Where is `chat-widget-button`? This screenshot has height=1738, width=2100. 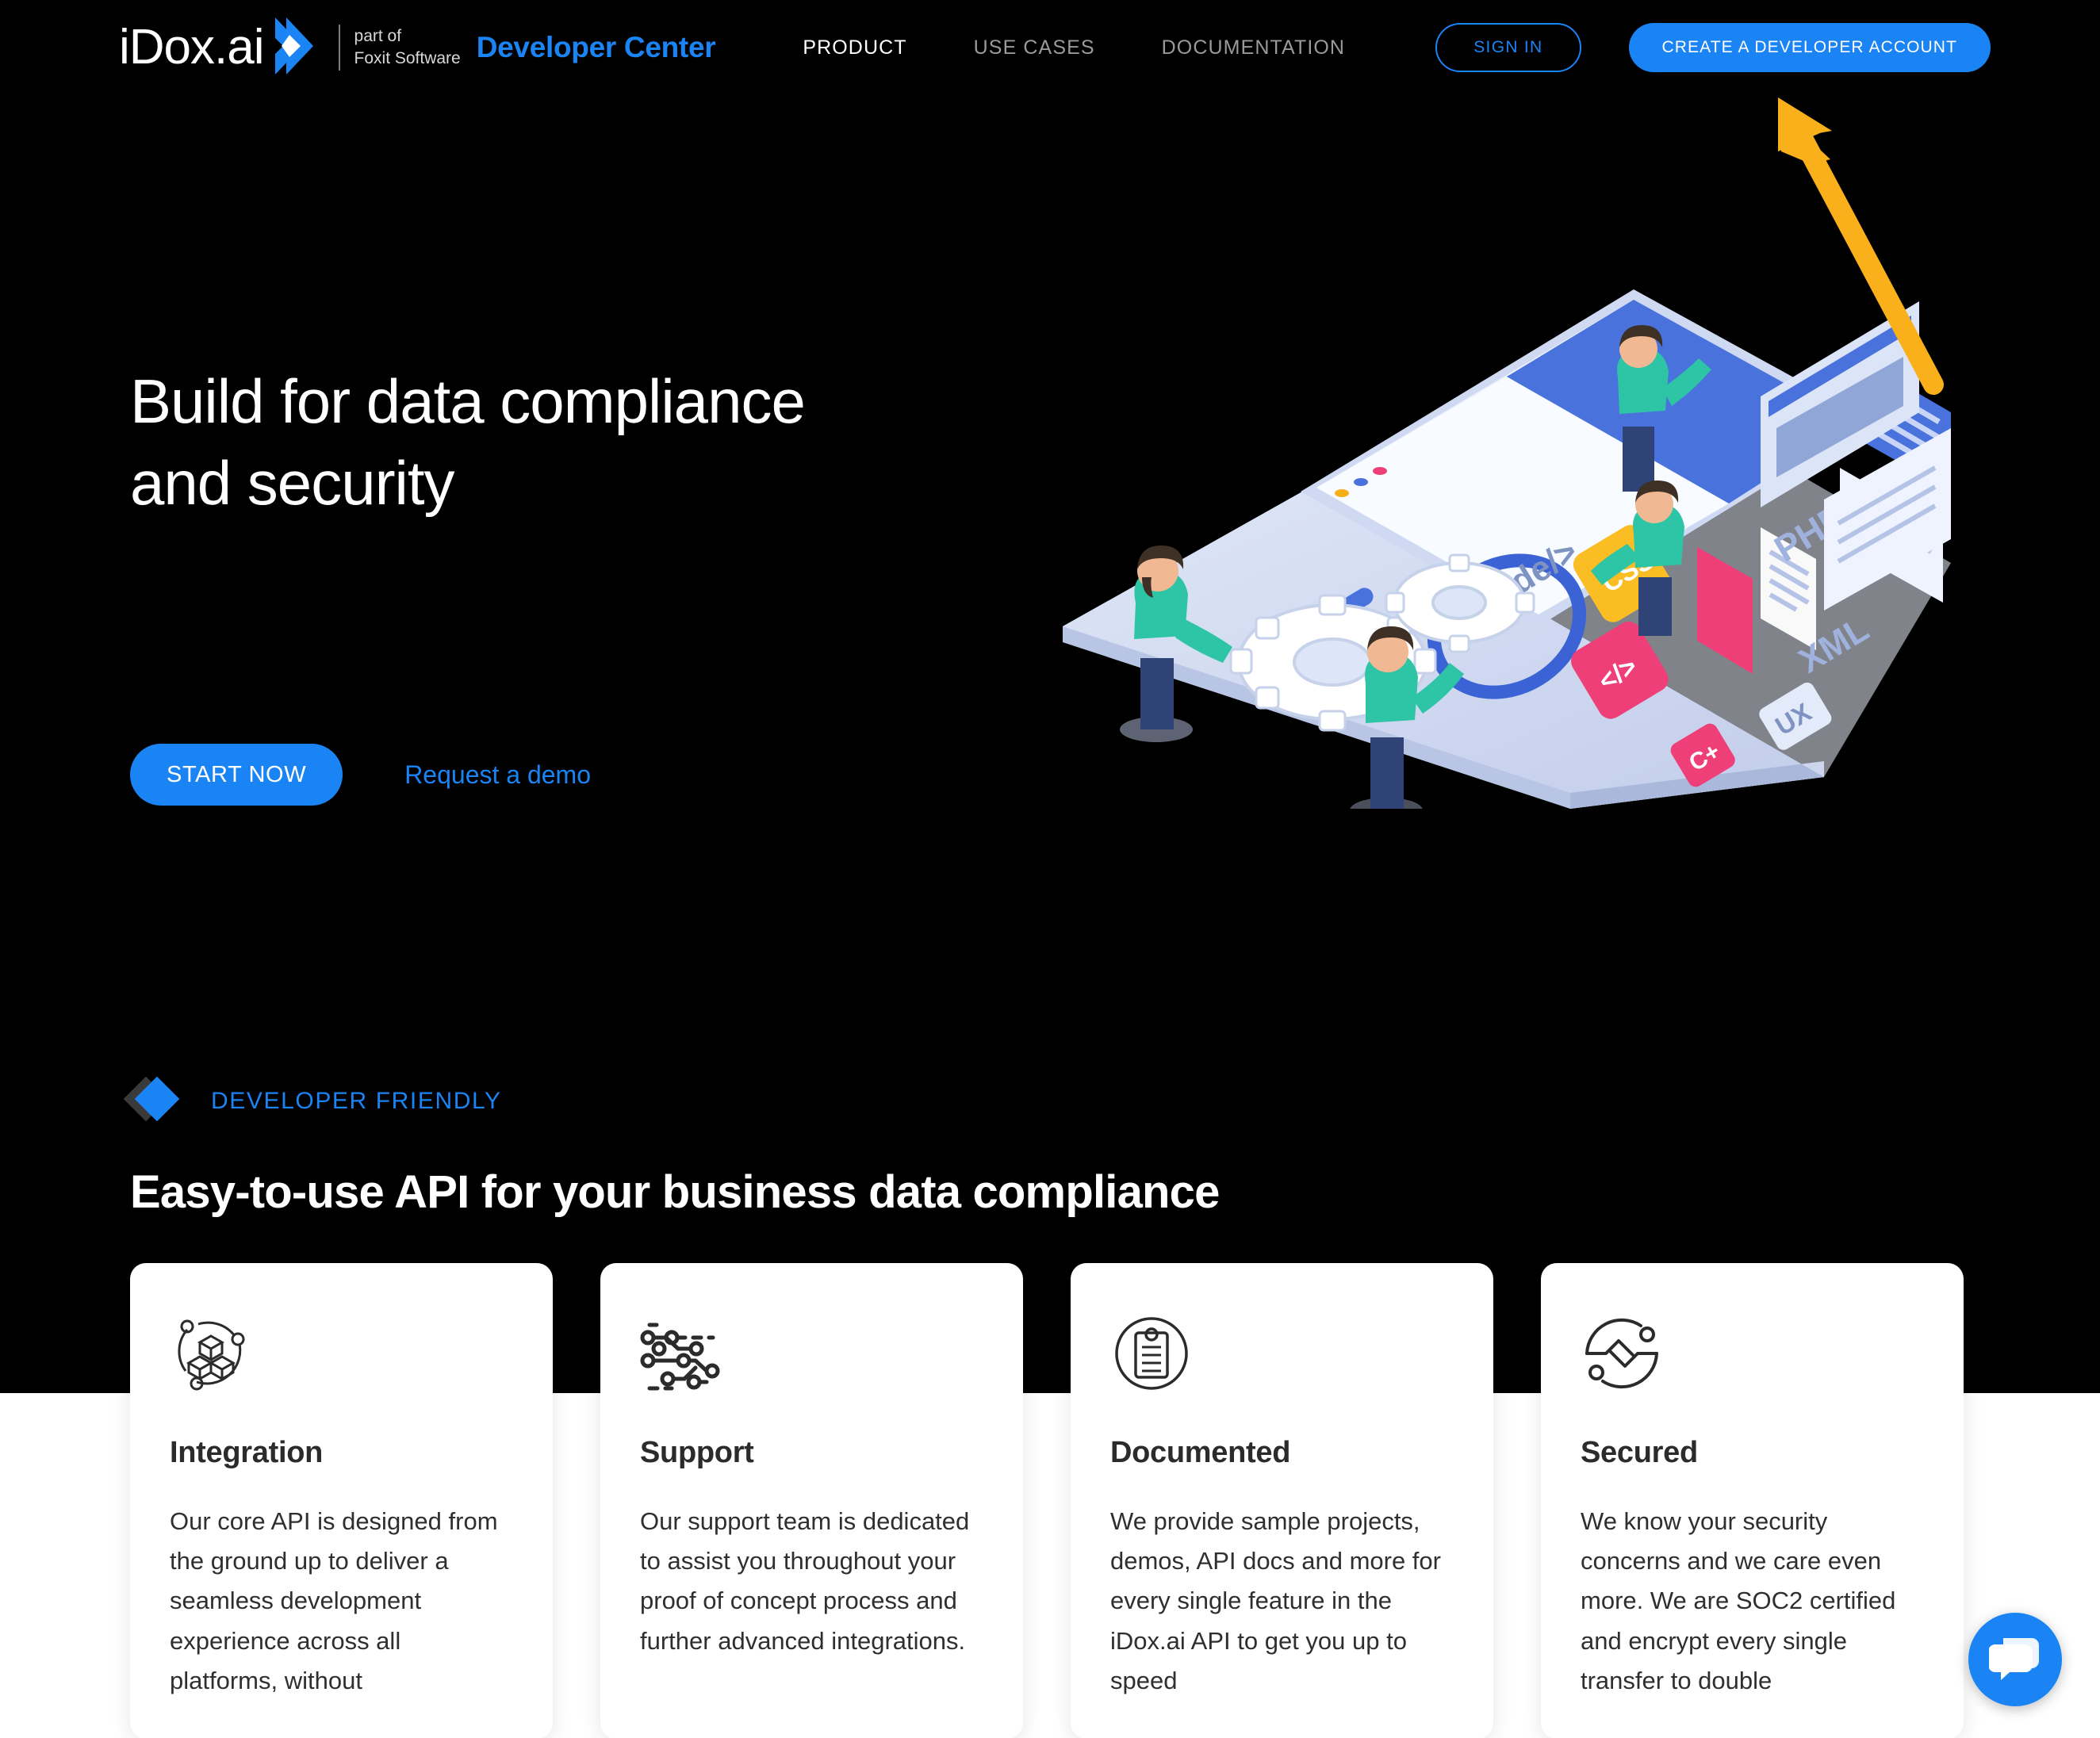 chat-widget-button is located at coordinates (2015, 1660).